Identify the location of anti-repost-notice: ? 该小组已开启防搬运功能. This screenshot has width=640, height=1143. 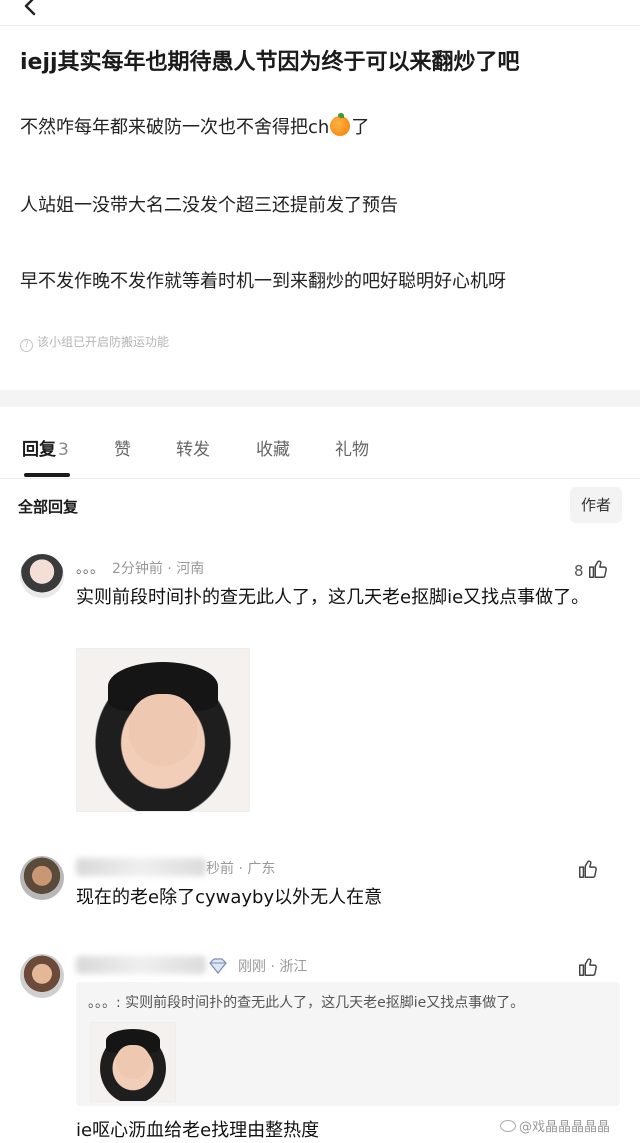
(94, 342).